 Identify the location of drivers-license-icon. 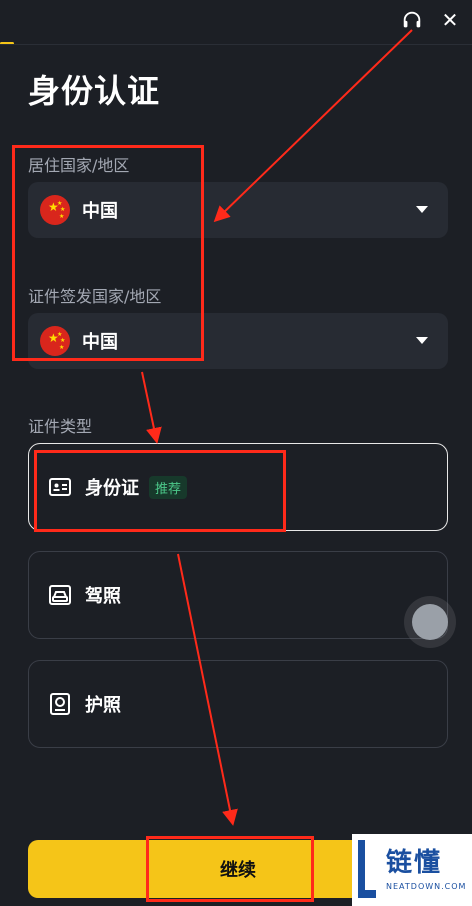
(60, 595).